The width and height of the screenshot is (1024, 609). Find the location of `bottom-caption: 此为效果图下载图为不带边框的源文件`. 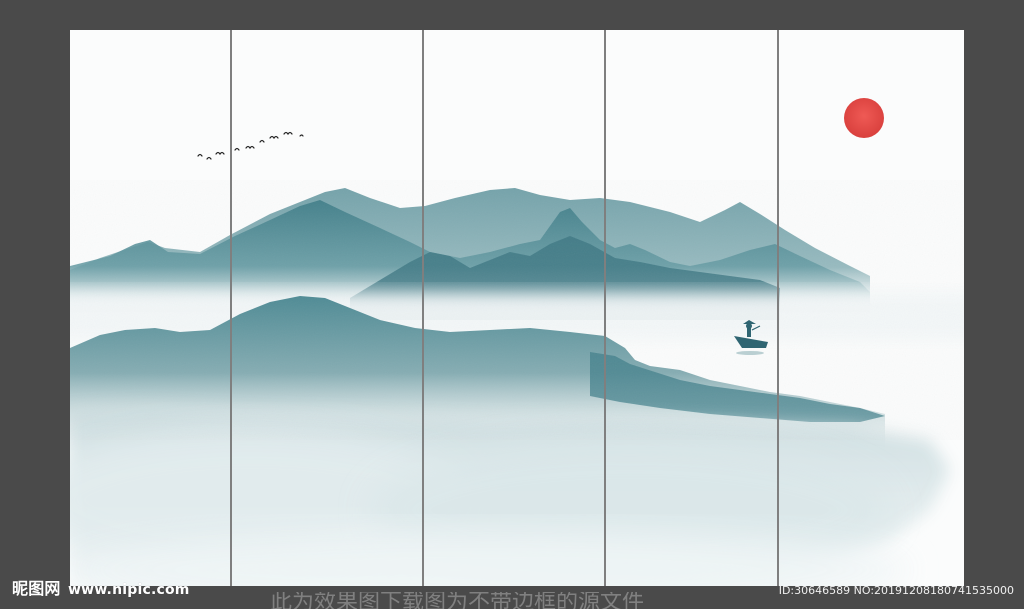

bottom-caption: 此为效果图下载图为不带边框的源文件 is located at coordinates (457, 600).